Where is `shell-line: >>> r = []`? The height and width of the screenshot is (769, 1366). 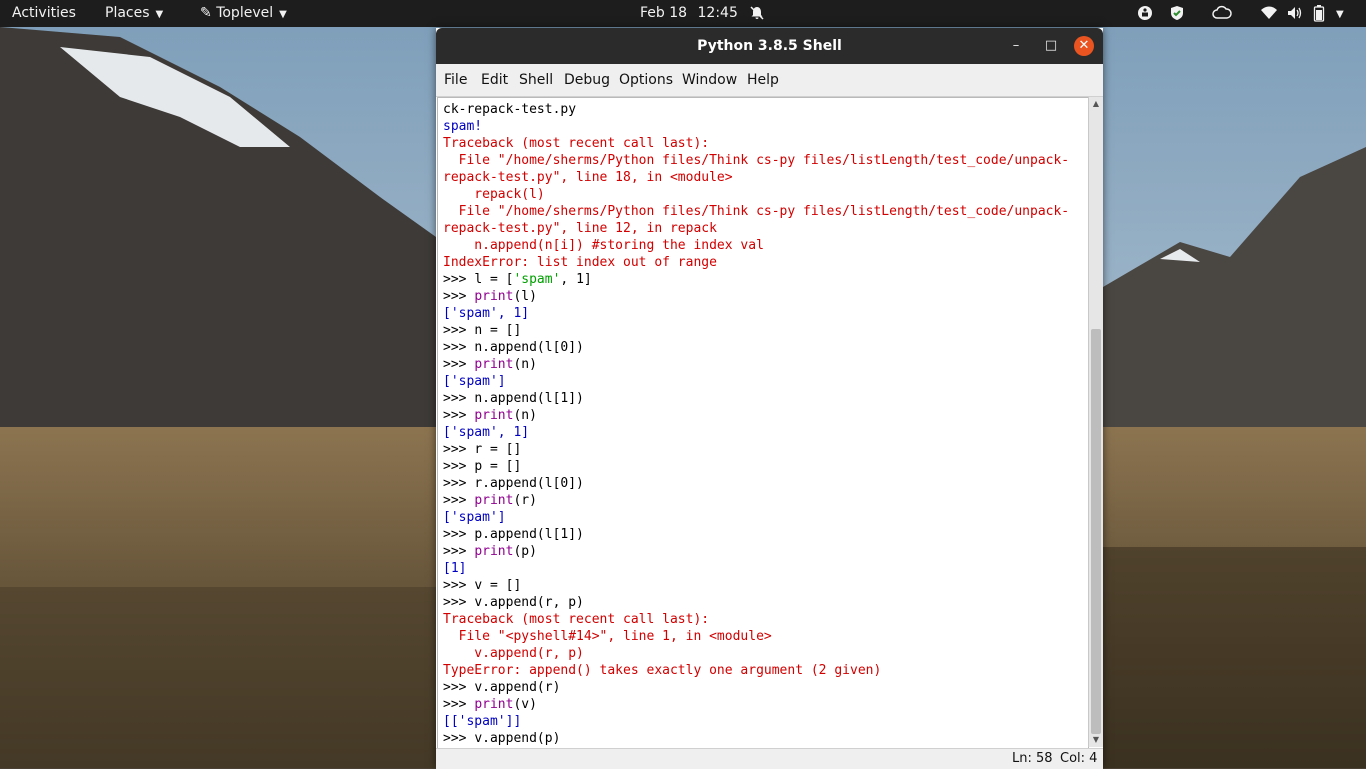 shell-line: >>> r = [] is located at coordinates (756, 449).